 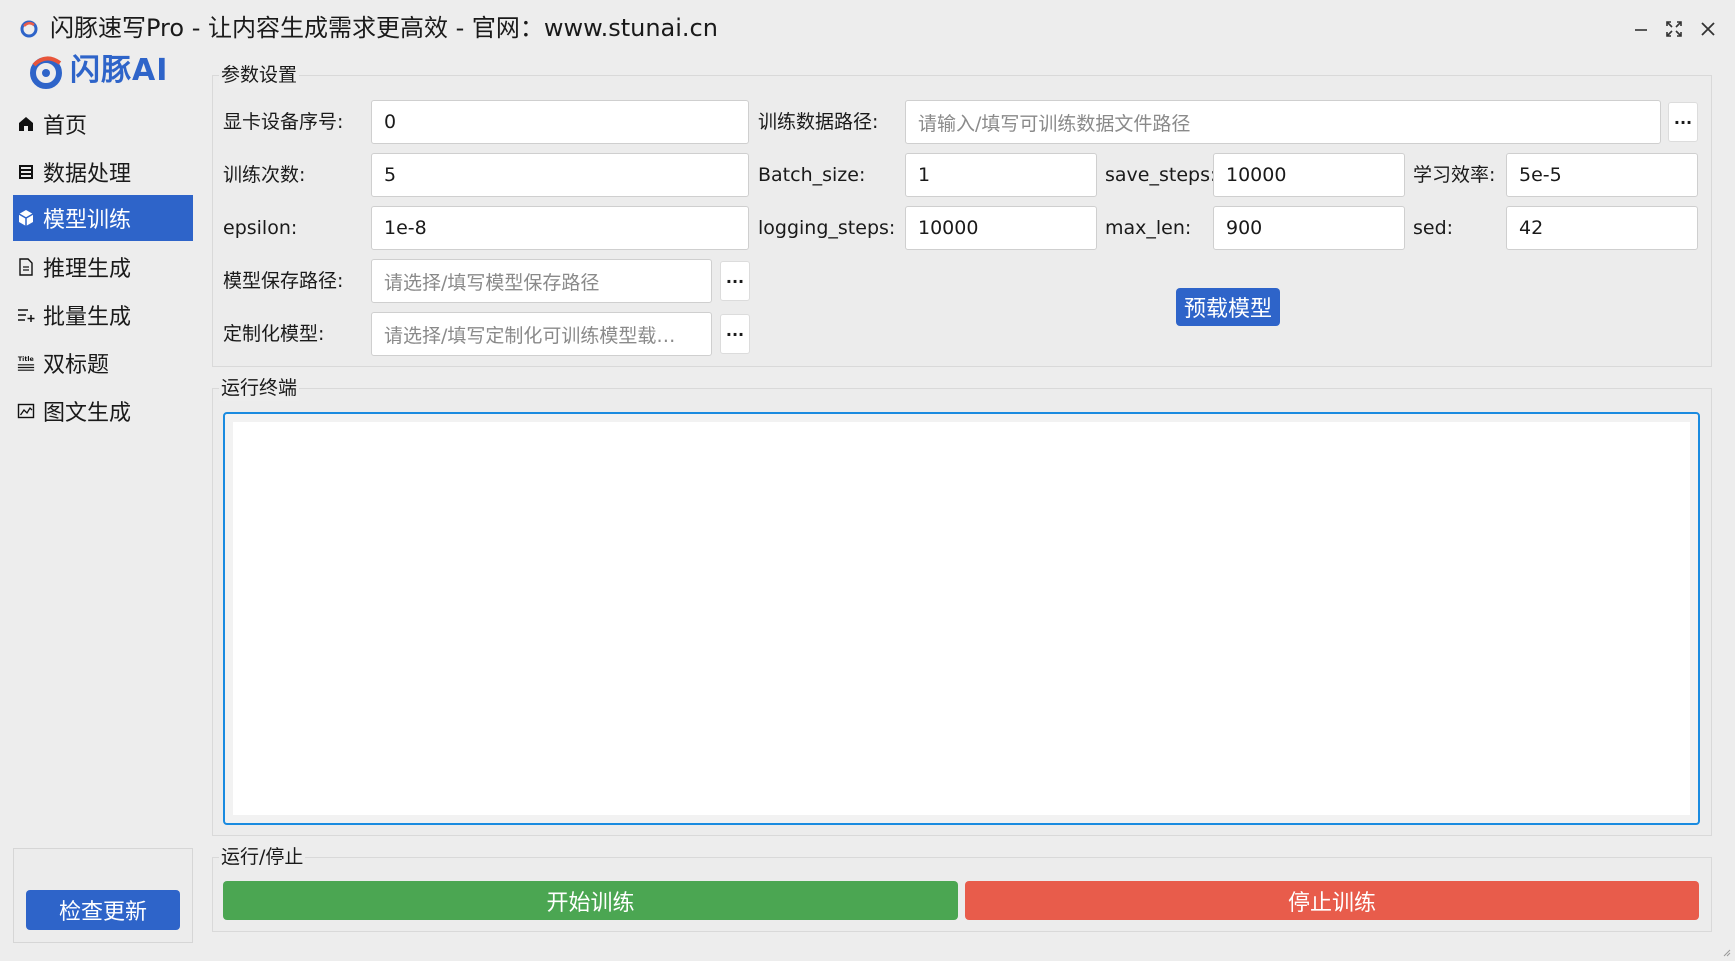 I want to click on model-save-path-input: 请选择/填写模型保存路径, so click(x=541, y=281).